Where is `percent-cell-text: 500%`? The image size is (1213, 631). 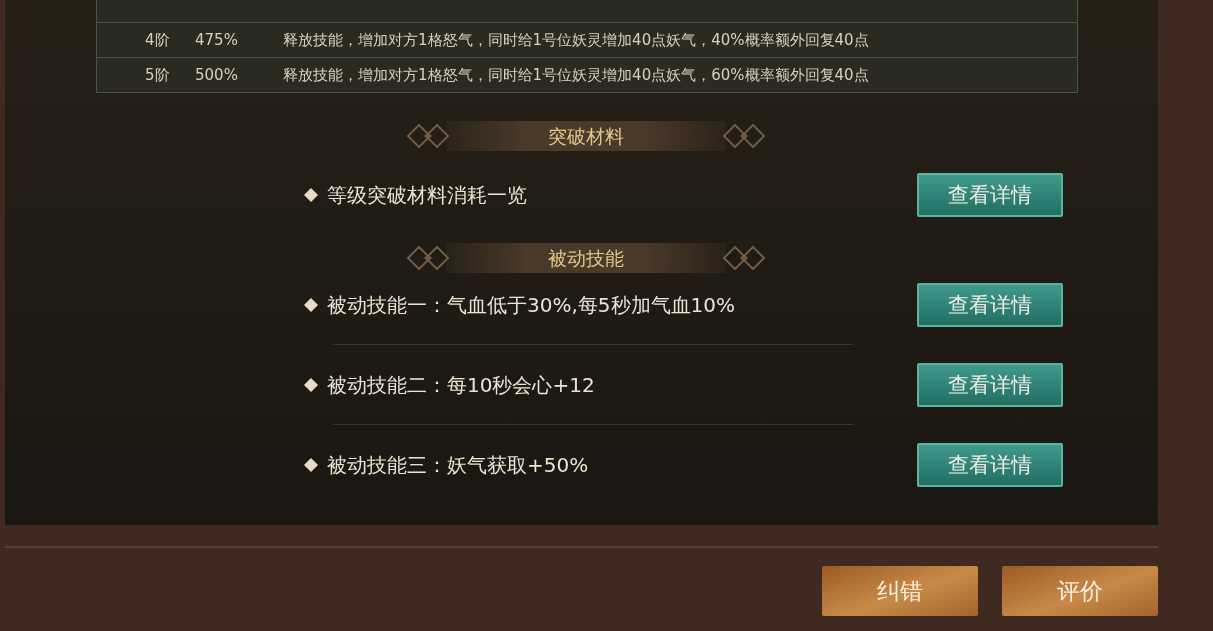 percent-cell-text: 500% is located at coordinates (217, 75).